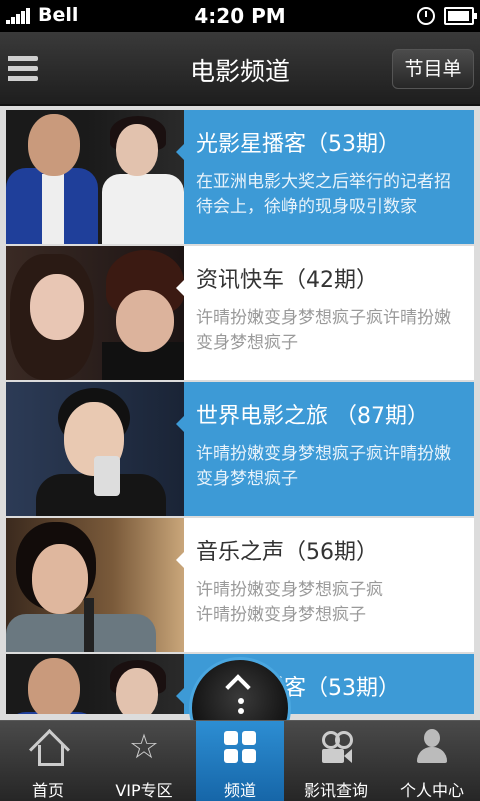 The image size is (480, 801). What do you see at coordinates (460, 16) in the screenshot?
I see `battery-icon` at bounding box center [460, 16].